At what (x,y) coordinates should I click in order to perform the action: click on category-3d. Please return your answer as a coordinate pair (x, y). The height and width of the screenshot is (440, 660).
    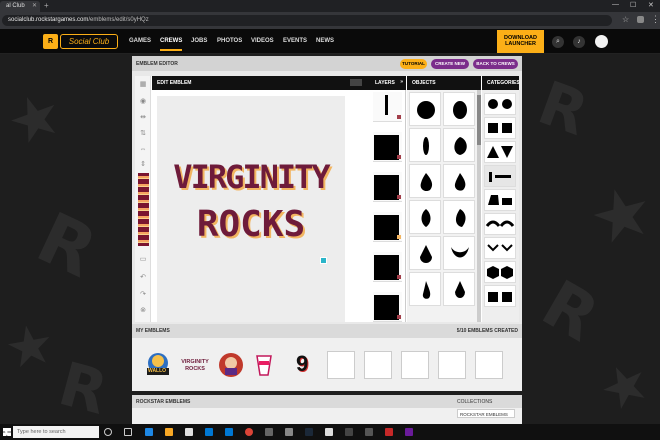
    Looking at the image, I should click on (500, 272).